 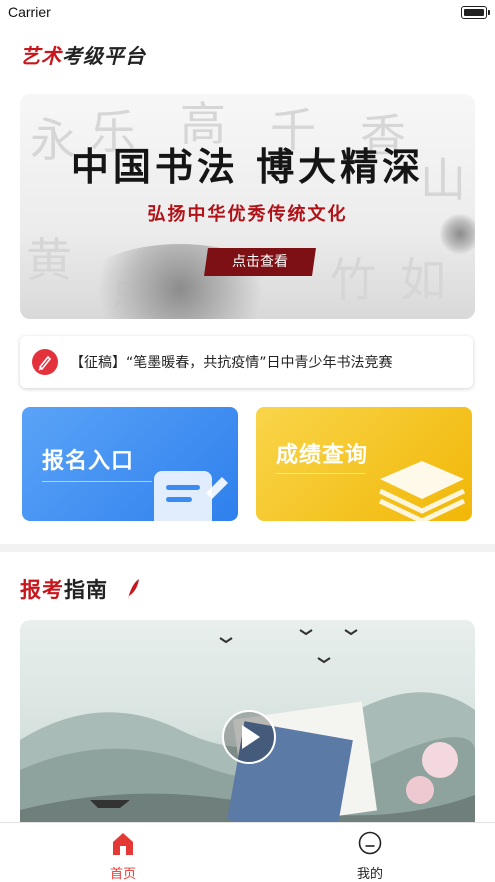 I want to click on exam-guide-title-part2: 指南, so click(x=86, y=590).